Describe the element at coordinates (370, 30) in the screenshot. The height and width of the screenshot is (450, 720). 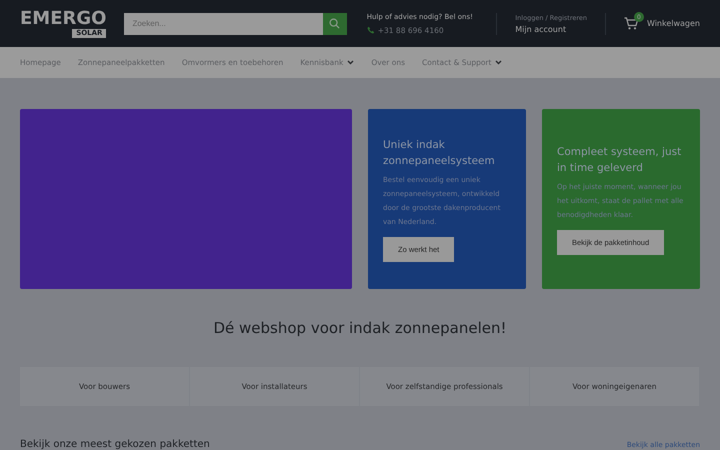
I see `phone-icon` at that location.